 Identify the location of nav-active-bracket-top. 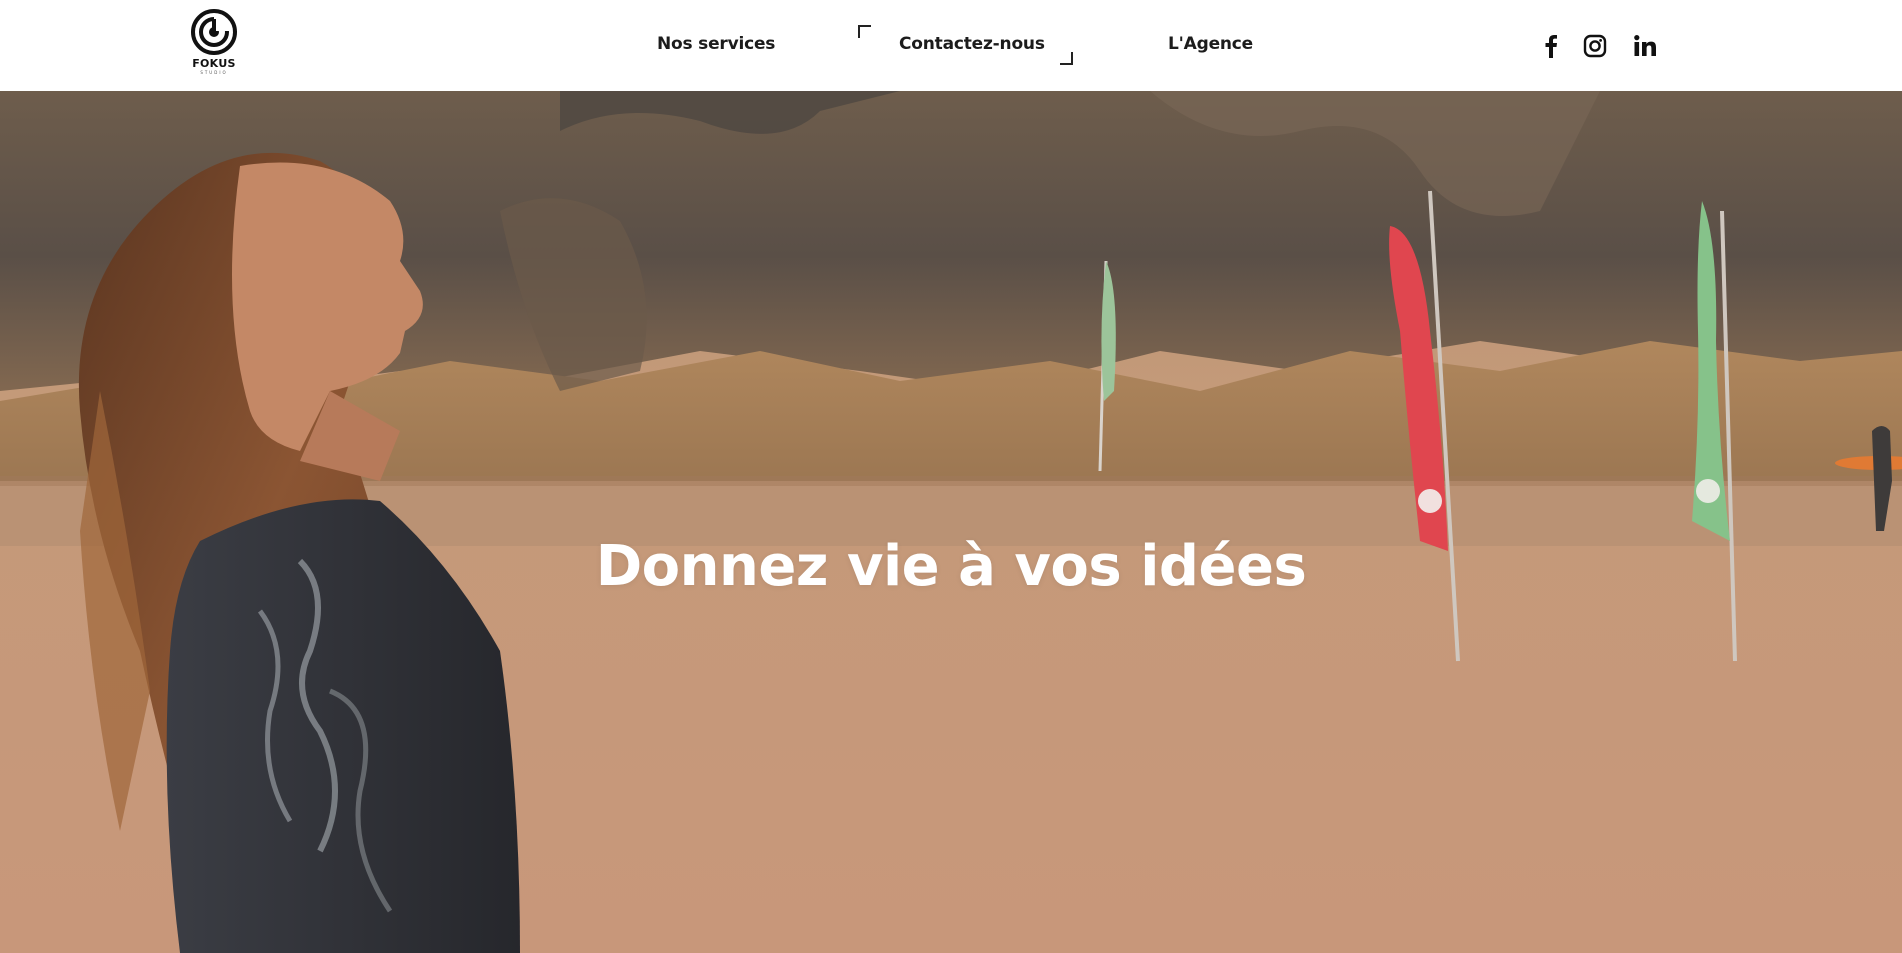
(864, 31).